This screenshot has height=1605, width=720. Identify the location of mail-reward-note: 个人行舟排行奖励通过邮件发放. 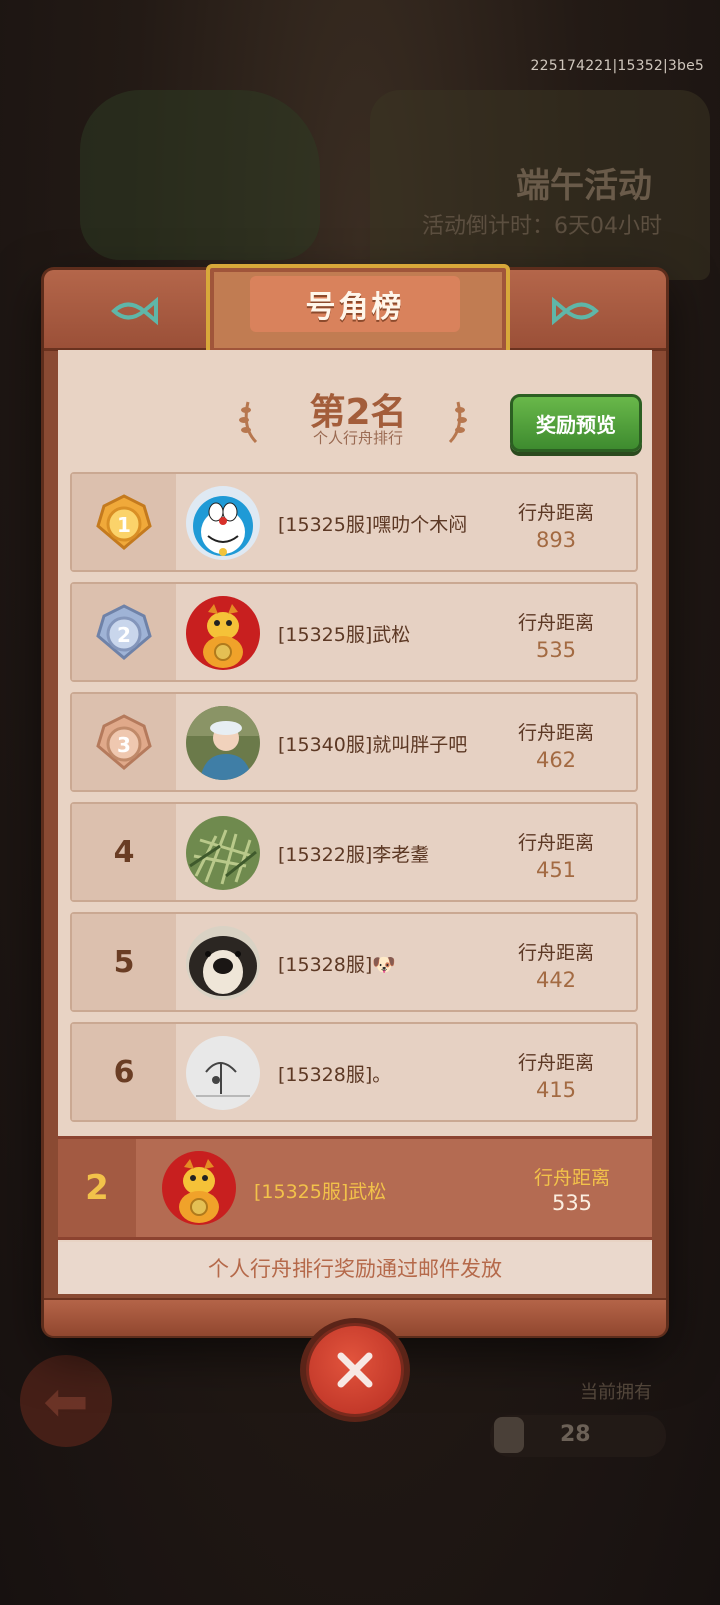
(355, 1268).